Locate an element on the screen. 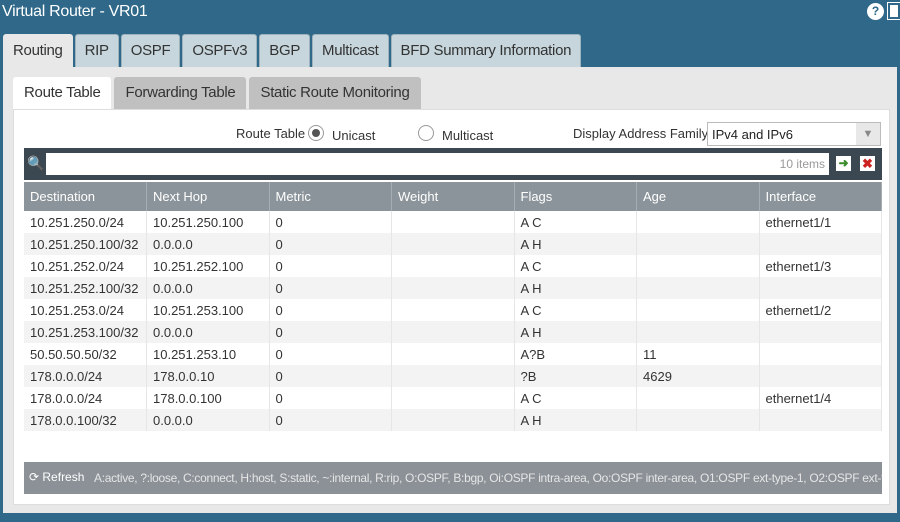 The image size is (900, 522). tab-ospf: OSPF is located at coordinates (150, 50).